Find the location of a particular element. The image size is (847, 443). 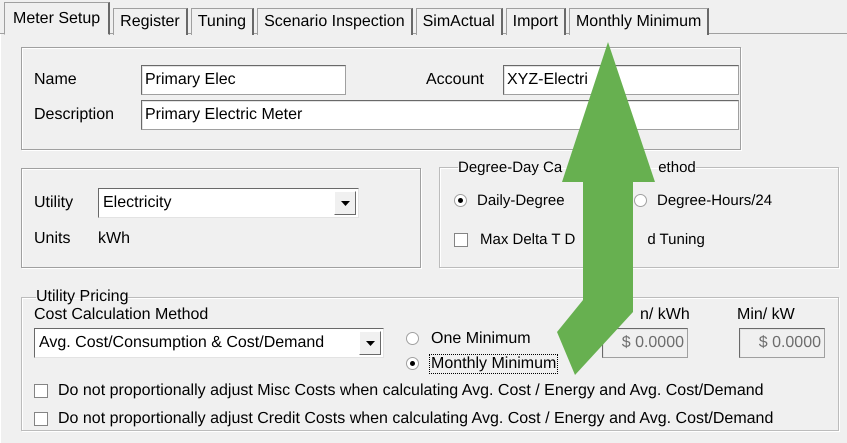

tab: Scenario Inspection is located at coordinates (335, 21).